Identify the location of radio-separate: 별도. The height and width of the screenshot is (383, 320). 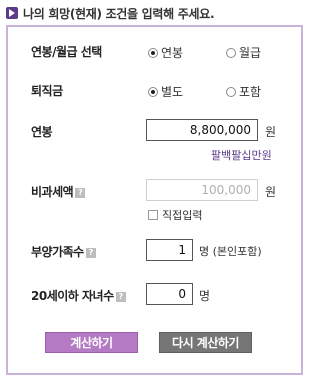
(165, 91).